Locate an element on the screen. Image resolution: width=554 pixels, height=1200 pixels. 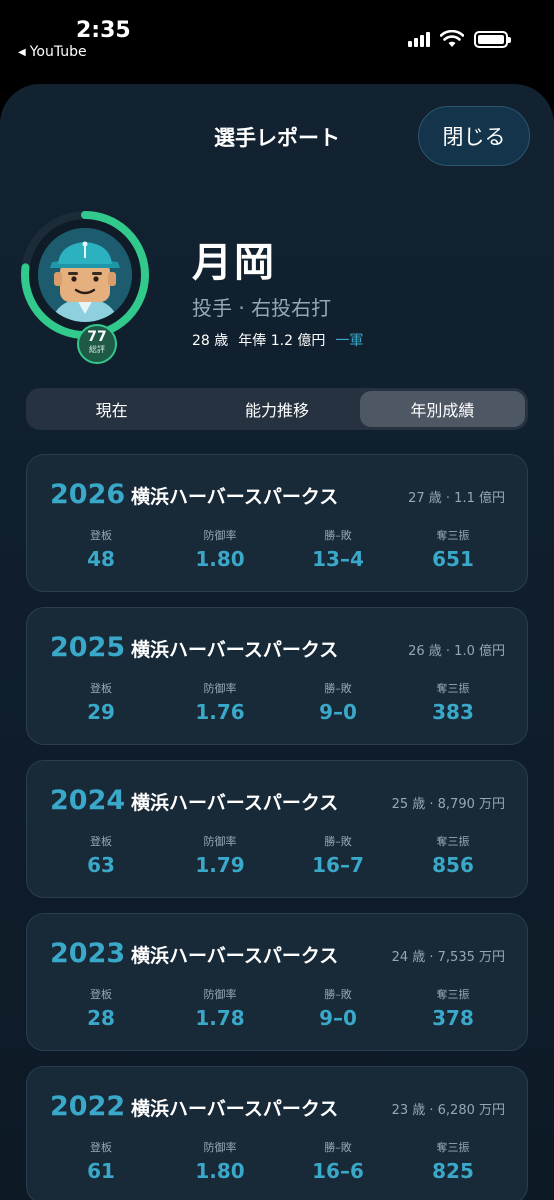
season-stats: 登板 29 防御率 1.76 勝–敗 9–0 奪三振 383 is located at coordinates (277, 705).